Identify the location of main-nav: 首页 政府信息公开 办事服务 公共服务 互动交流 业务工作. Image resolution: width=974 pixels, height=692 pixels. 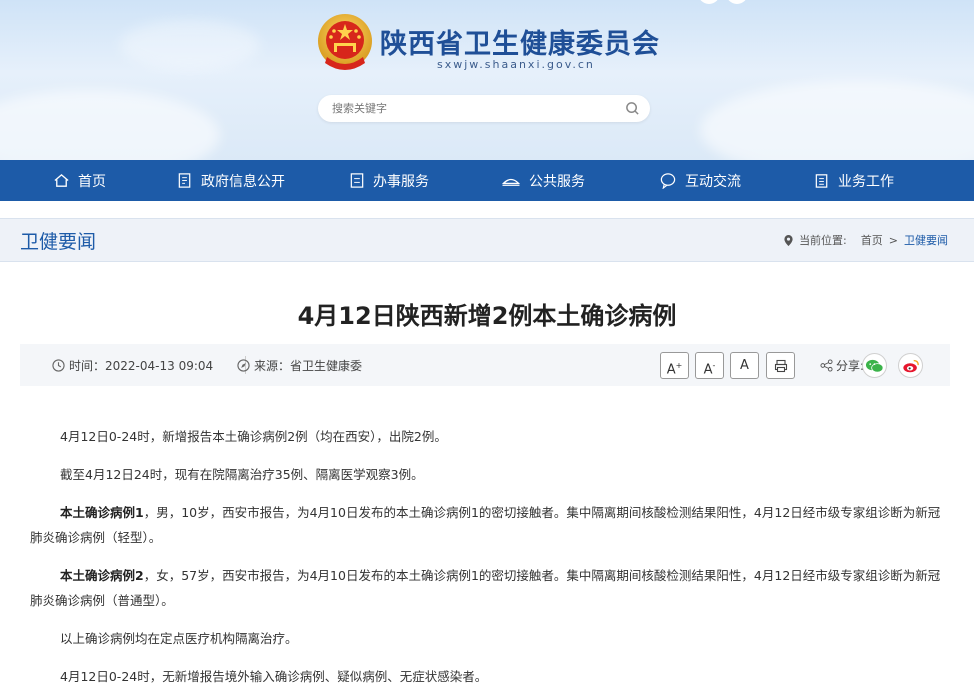
(487, 180).